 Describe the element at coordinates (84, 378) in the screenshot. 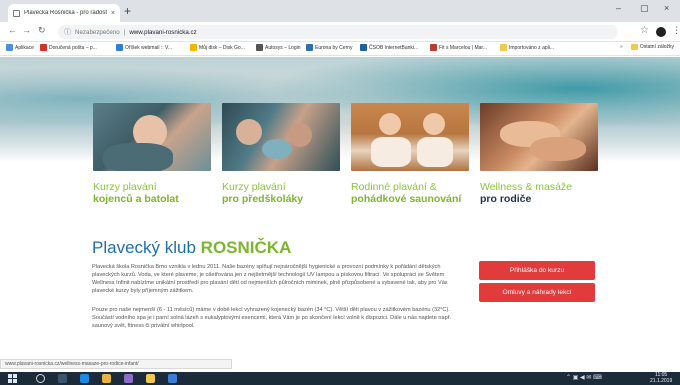

I see `edge-icon` at that location.